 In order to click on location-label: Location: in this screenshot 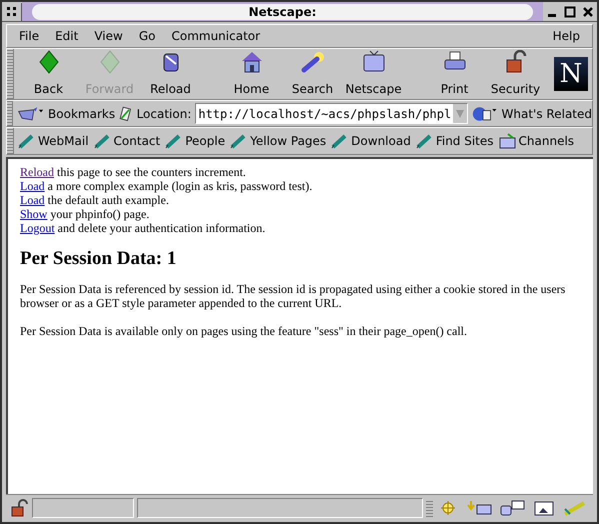, I will do `click(164, 114)`.